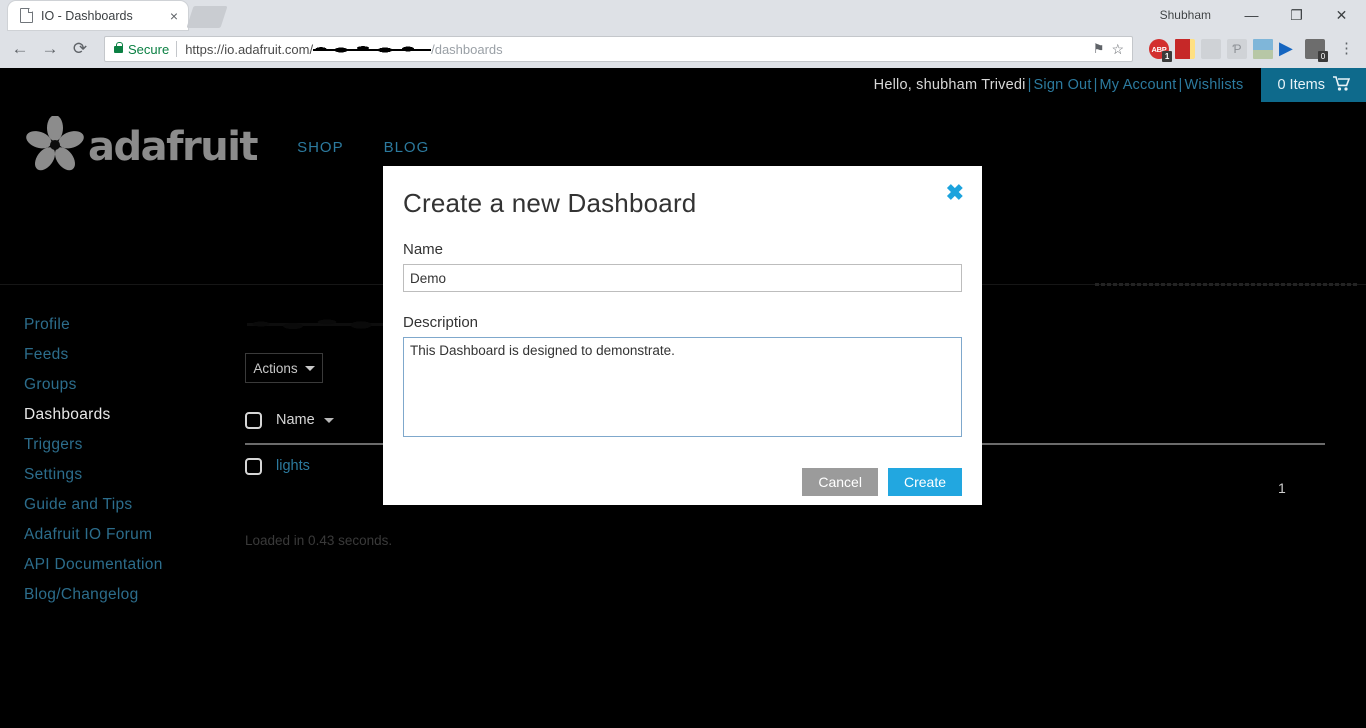 This screenshot has width=1366, height=728. I want to click on column-header-name: Name, so click(305, 420).